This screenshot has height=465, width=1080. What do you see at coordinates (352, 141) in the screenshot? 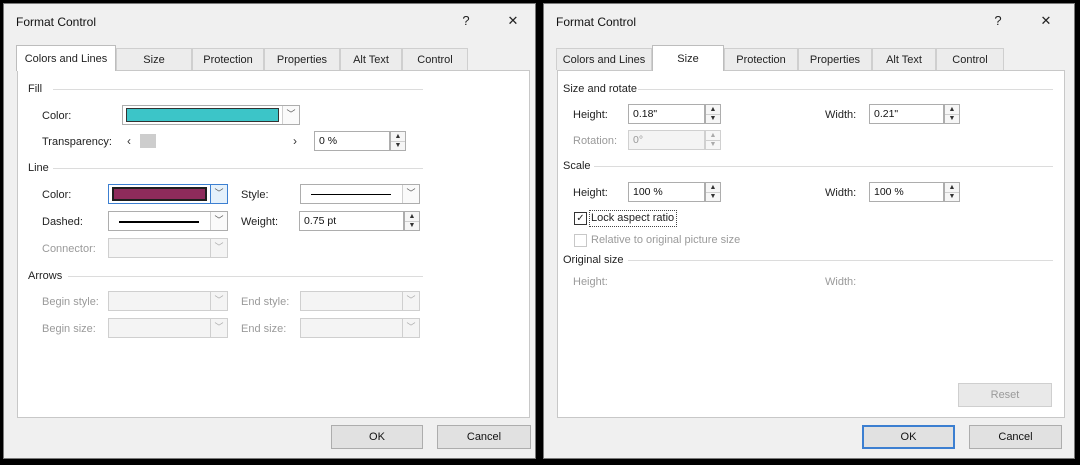
I see `transparency-input: 0 %` at bounding box center [352, 141].